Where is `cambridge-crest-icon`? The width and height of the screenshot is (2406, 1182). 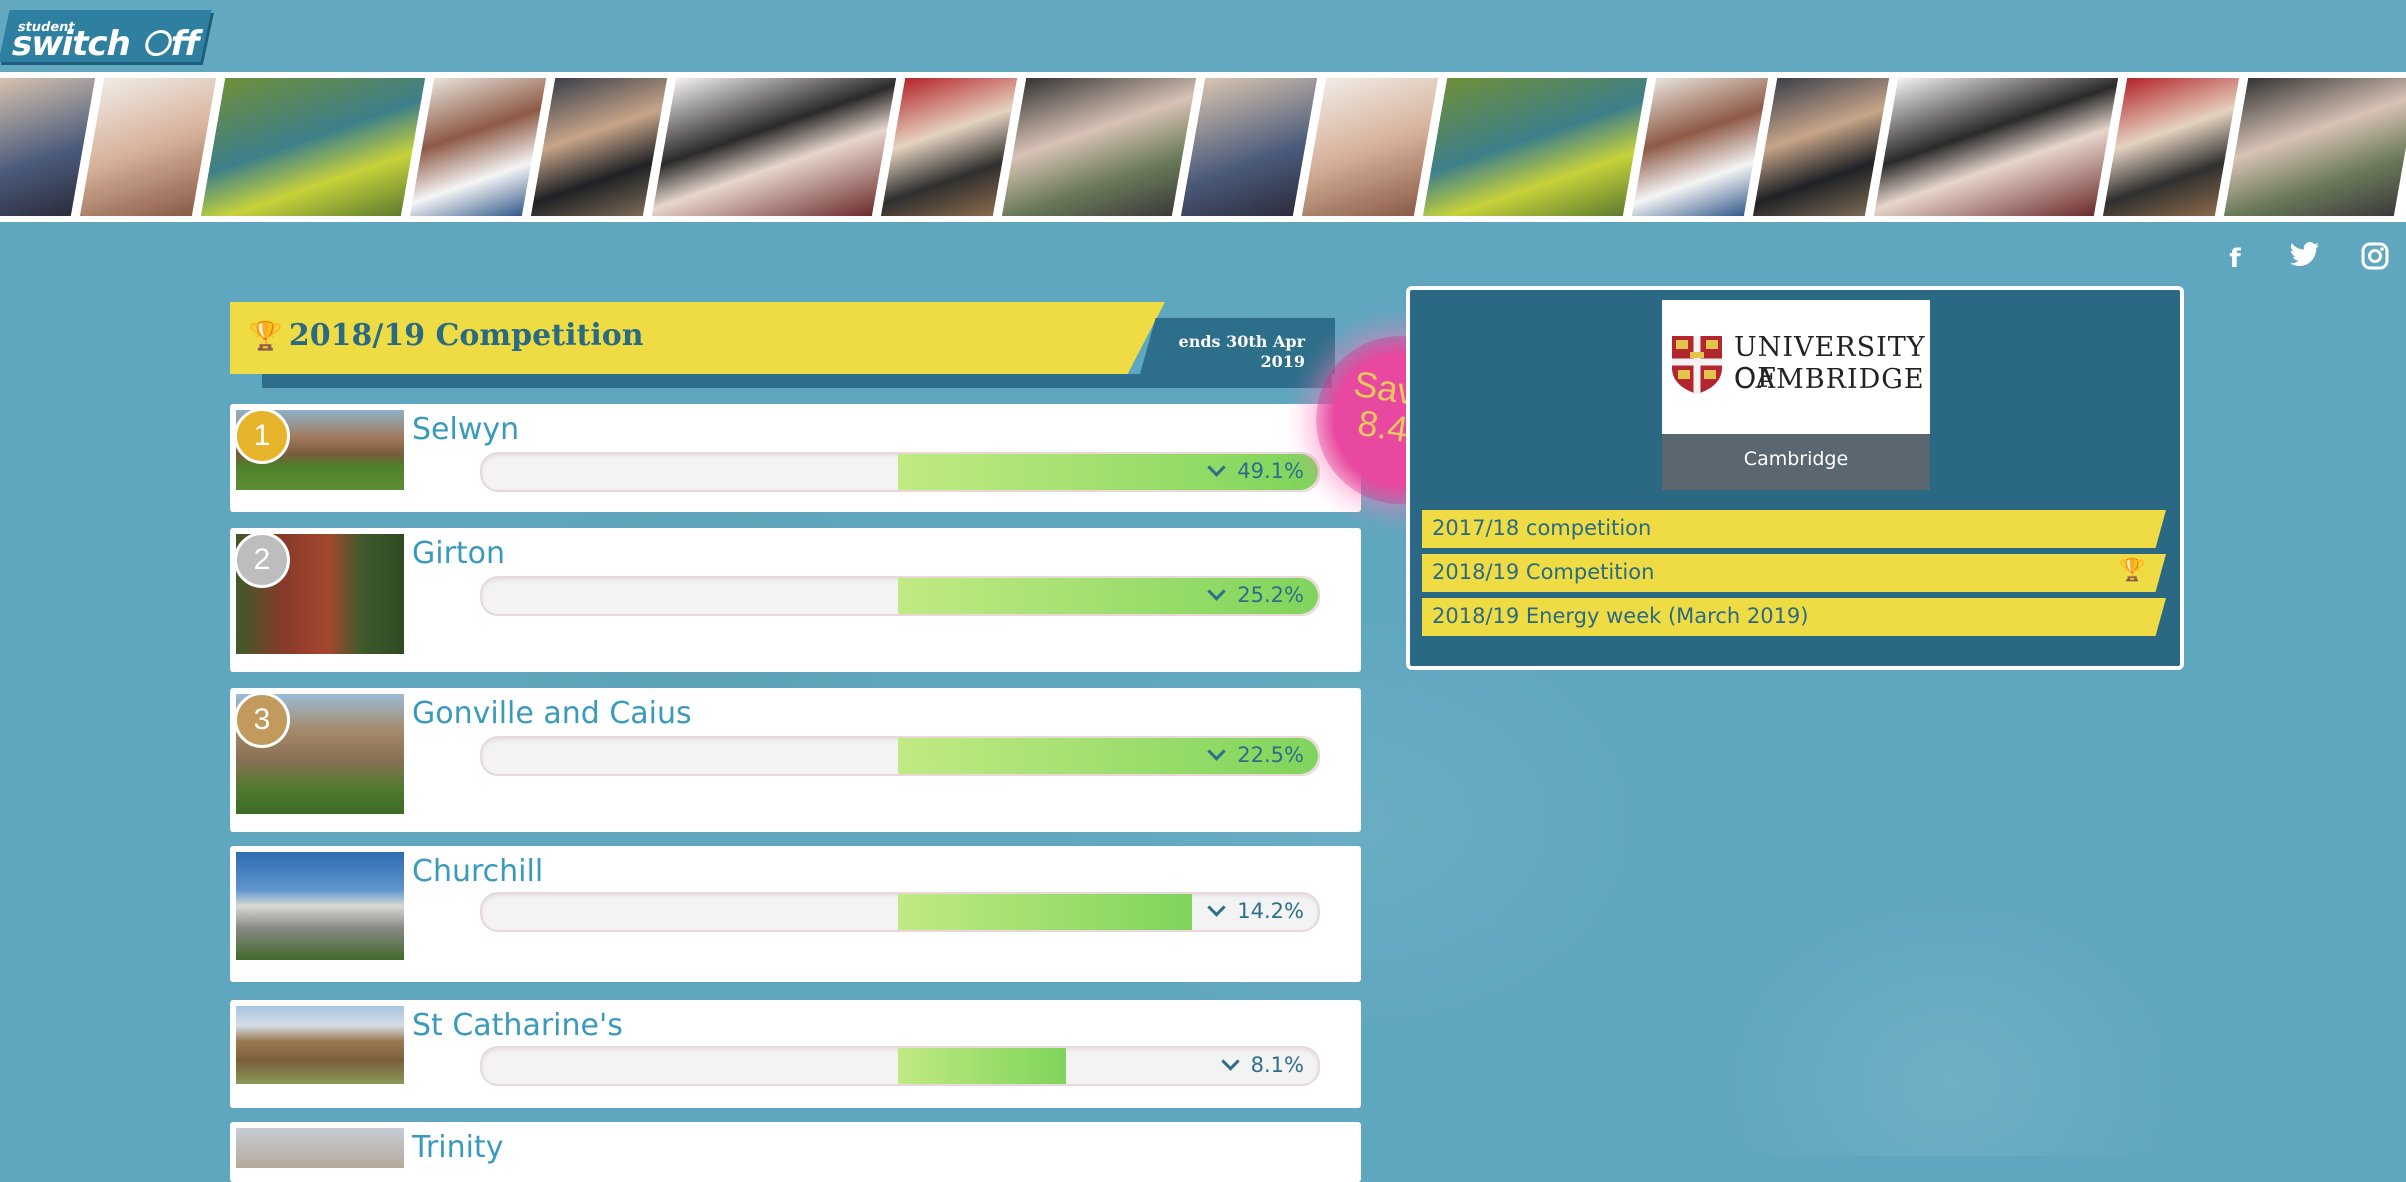
cambridge-crest-icon is located at coordinates (1697, 365).